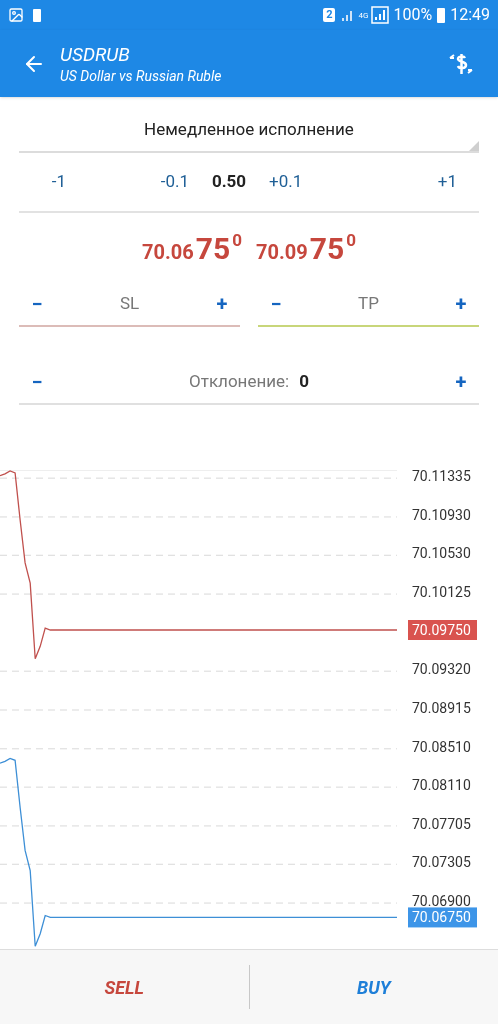 This screenshot has height=1024, width=498. Describe the element at coordinates (16, 15) in the screenshot. I see `image-icon` at that location.